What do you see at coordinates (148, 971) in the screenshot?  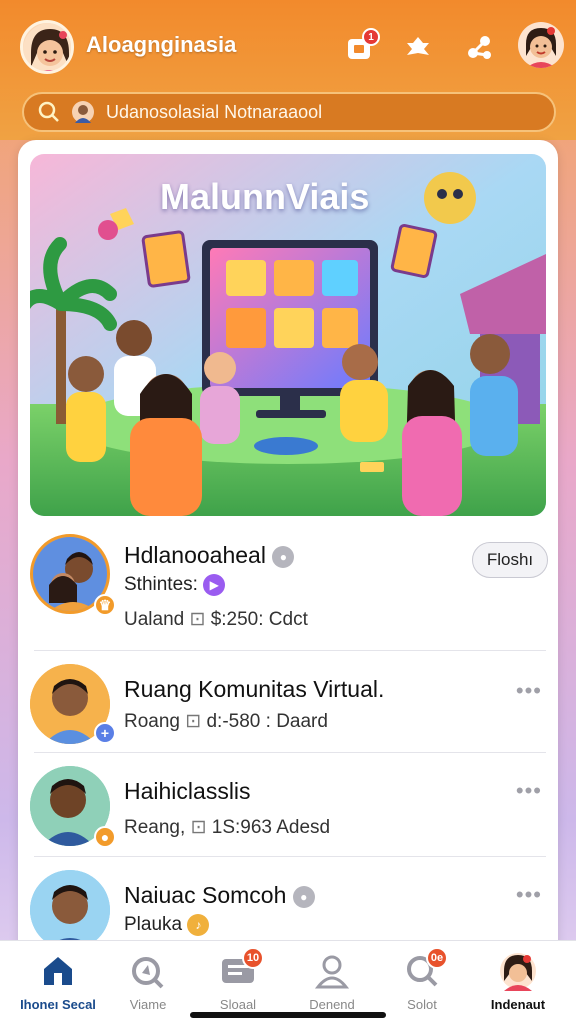 I see `explore-icon` at bounding box center [148, 971].